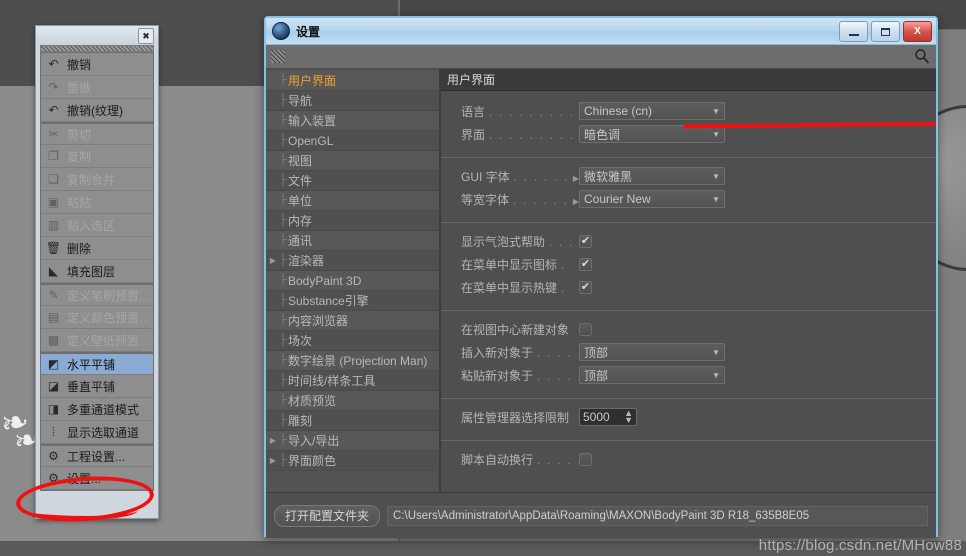 The width and height of the screenshot is (966, 556). What do you see at coordinates (352, 241) in the screenshot?
I see `tree-item: ├ 通讯` at bounding box center [352, 241].